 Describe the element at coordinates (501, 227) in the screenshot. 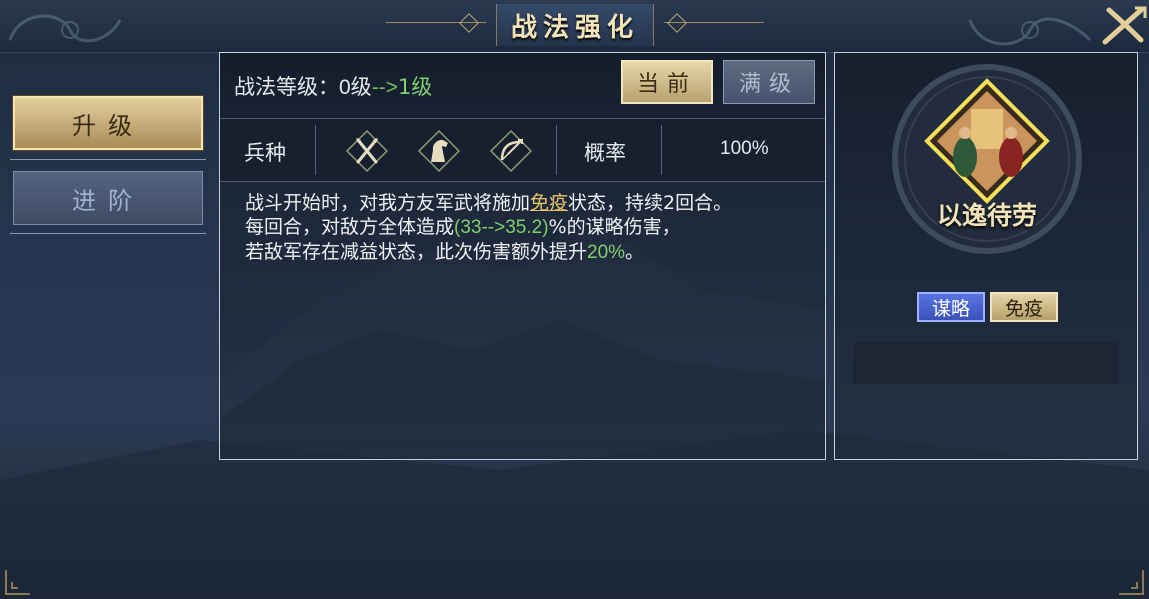

I see `damage-value: (33-->35.2)` at that location.